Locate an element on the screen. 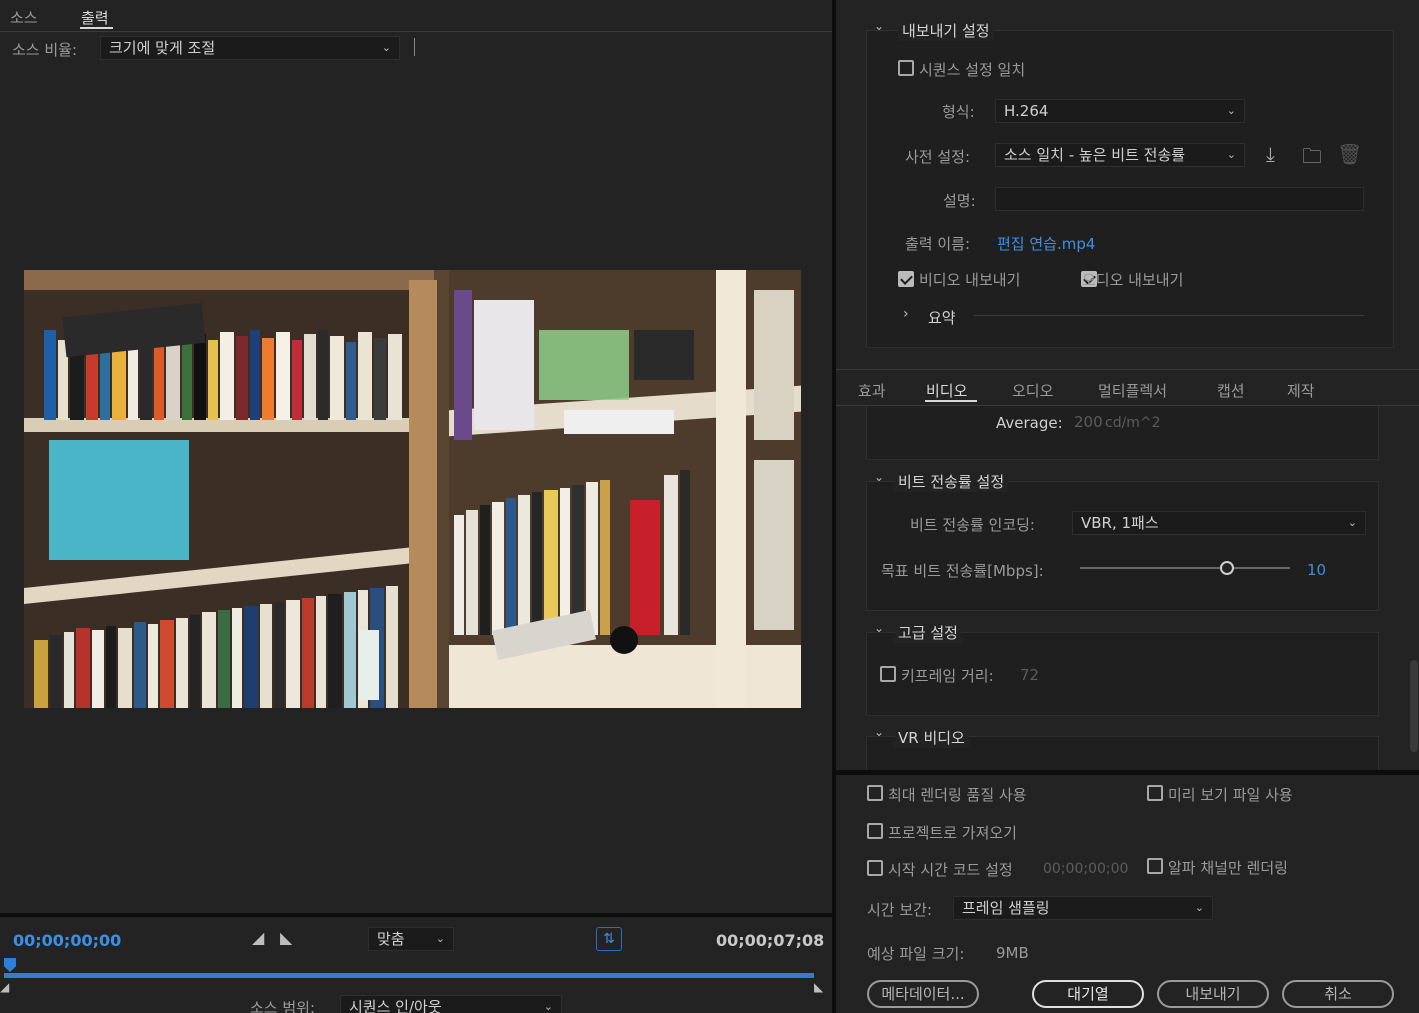 This screenshot has width=1419, height=1013. tab-audio: 오디오 is located at coordinates (1032, 390).